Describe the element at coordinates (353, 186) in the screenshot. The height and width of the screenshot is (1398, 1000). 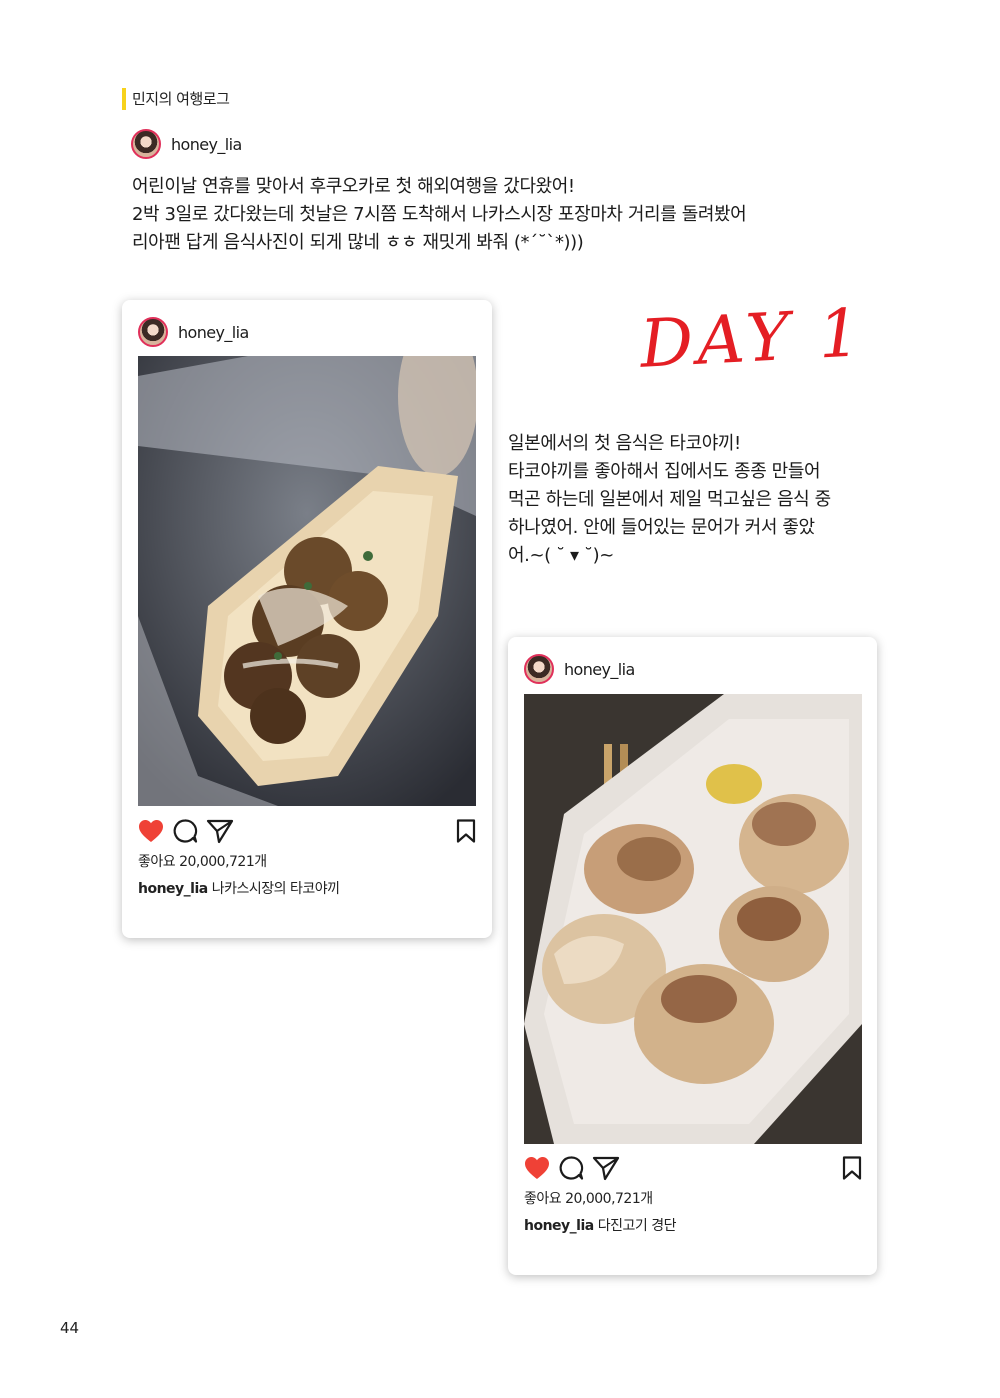
I see `intro-line: 어린이날 연휴를 맞아서 후쿠오카로 첫 해외여행을 갔다왔어!` at that location.